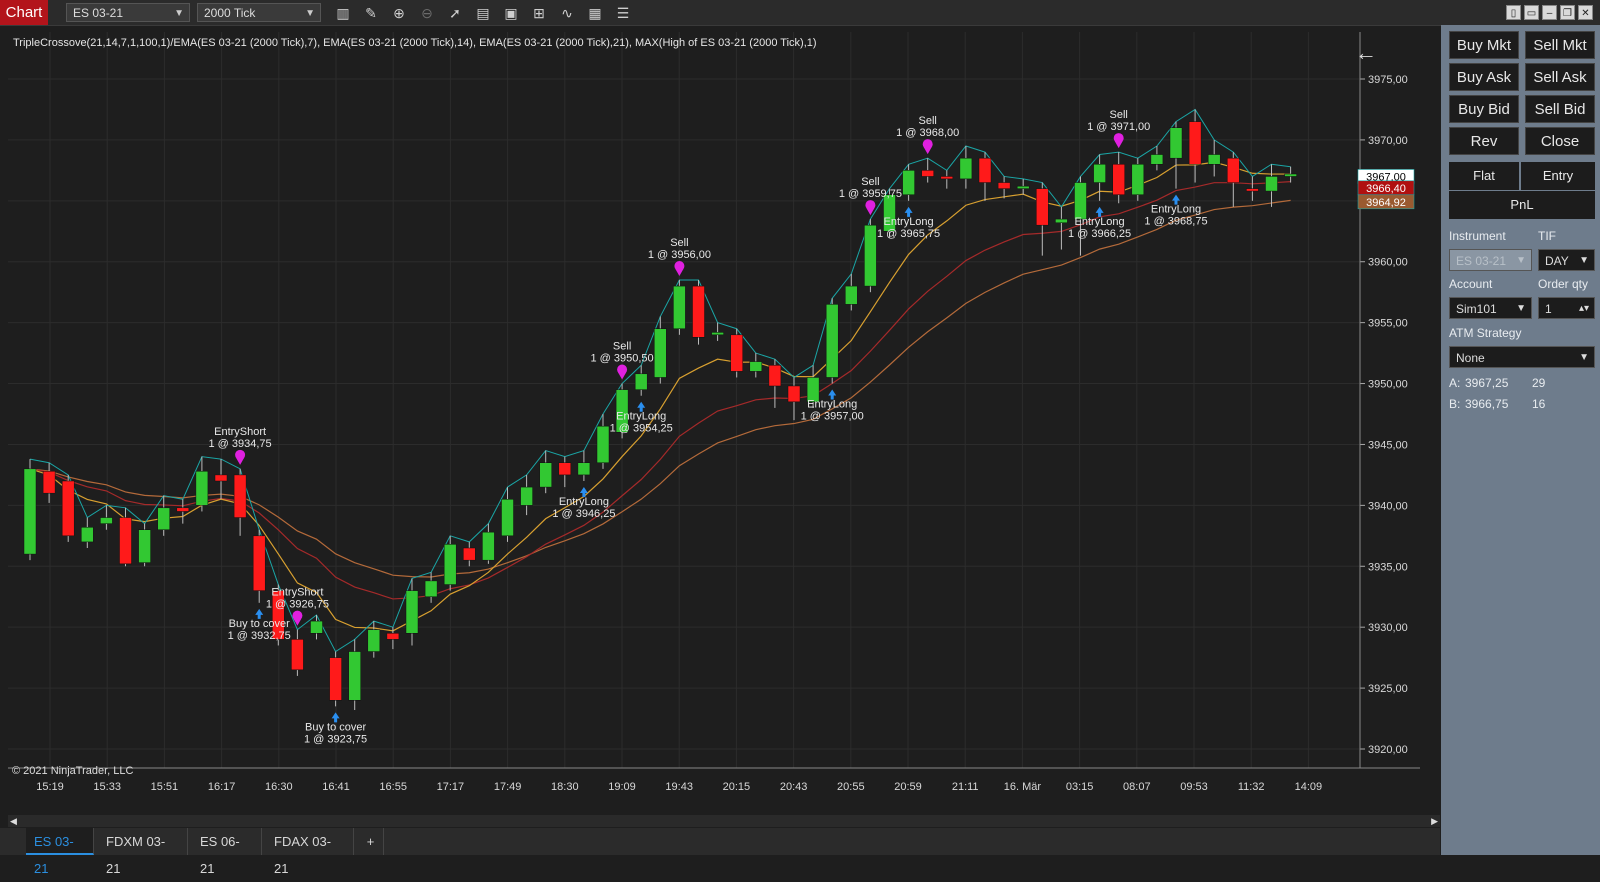 Image resolution: width=1600 pixels, height=882 pixels. What do you see at coordinates (679, 255) in the screenshot?
I see `trade-label-price: 1 @ 3956,00` at bounding box center [679, 255].